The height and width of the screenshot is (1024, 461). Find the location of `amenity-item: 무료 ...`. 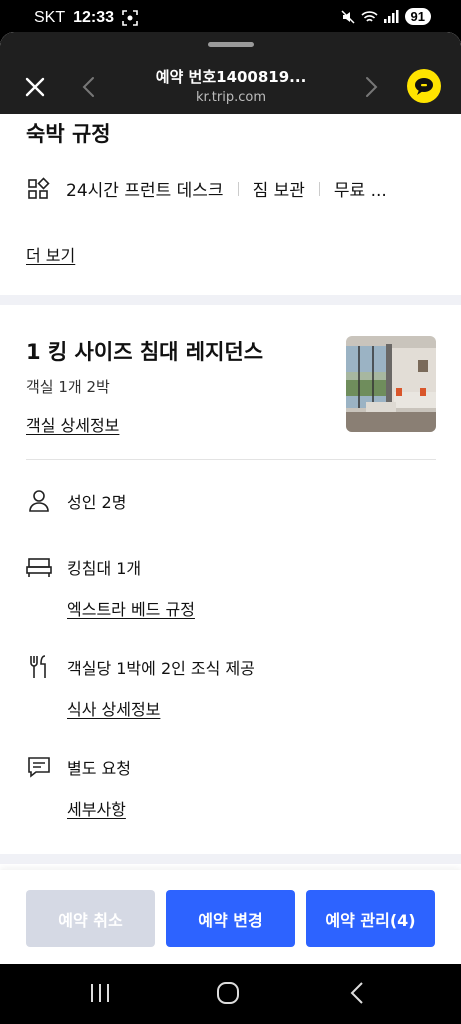

amenity-item: 무료 ... is located at coordinates (360, 191).